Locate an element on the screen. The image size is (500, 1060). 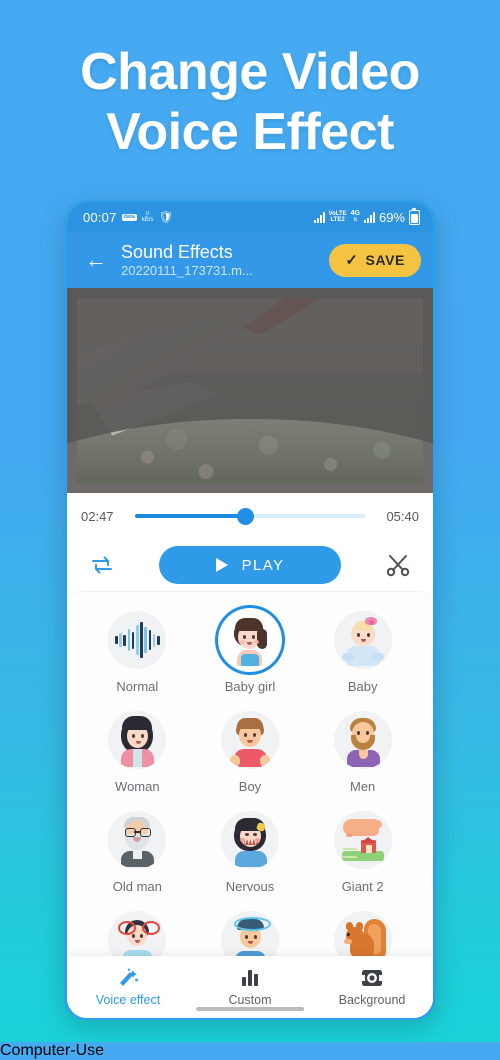
equalizer-bars is located at coordinates (250, 977).